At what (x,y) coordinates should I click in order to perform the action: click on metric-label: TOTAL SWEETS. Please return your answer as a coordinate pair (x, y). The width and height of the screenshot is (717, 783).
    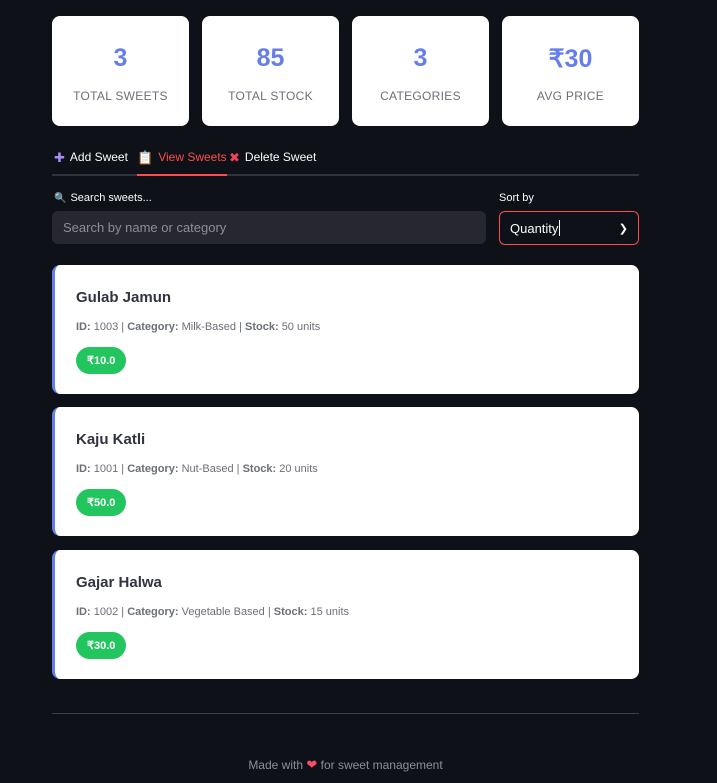
    Looking at the image, I should click on (120, 96).